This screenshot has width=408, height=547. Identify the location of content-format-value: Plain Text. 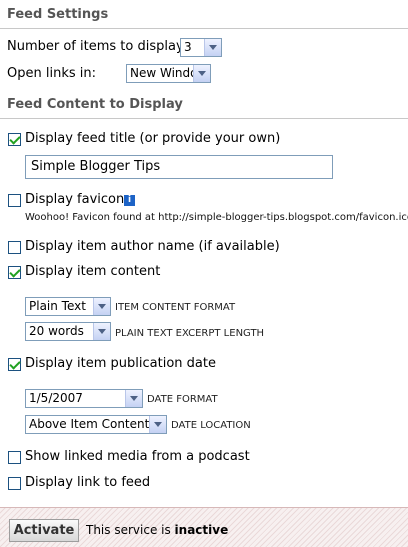
(57, 306).